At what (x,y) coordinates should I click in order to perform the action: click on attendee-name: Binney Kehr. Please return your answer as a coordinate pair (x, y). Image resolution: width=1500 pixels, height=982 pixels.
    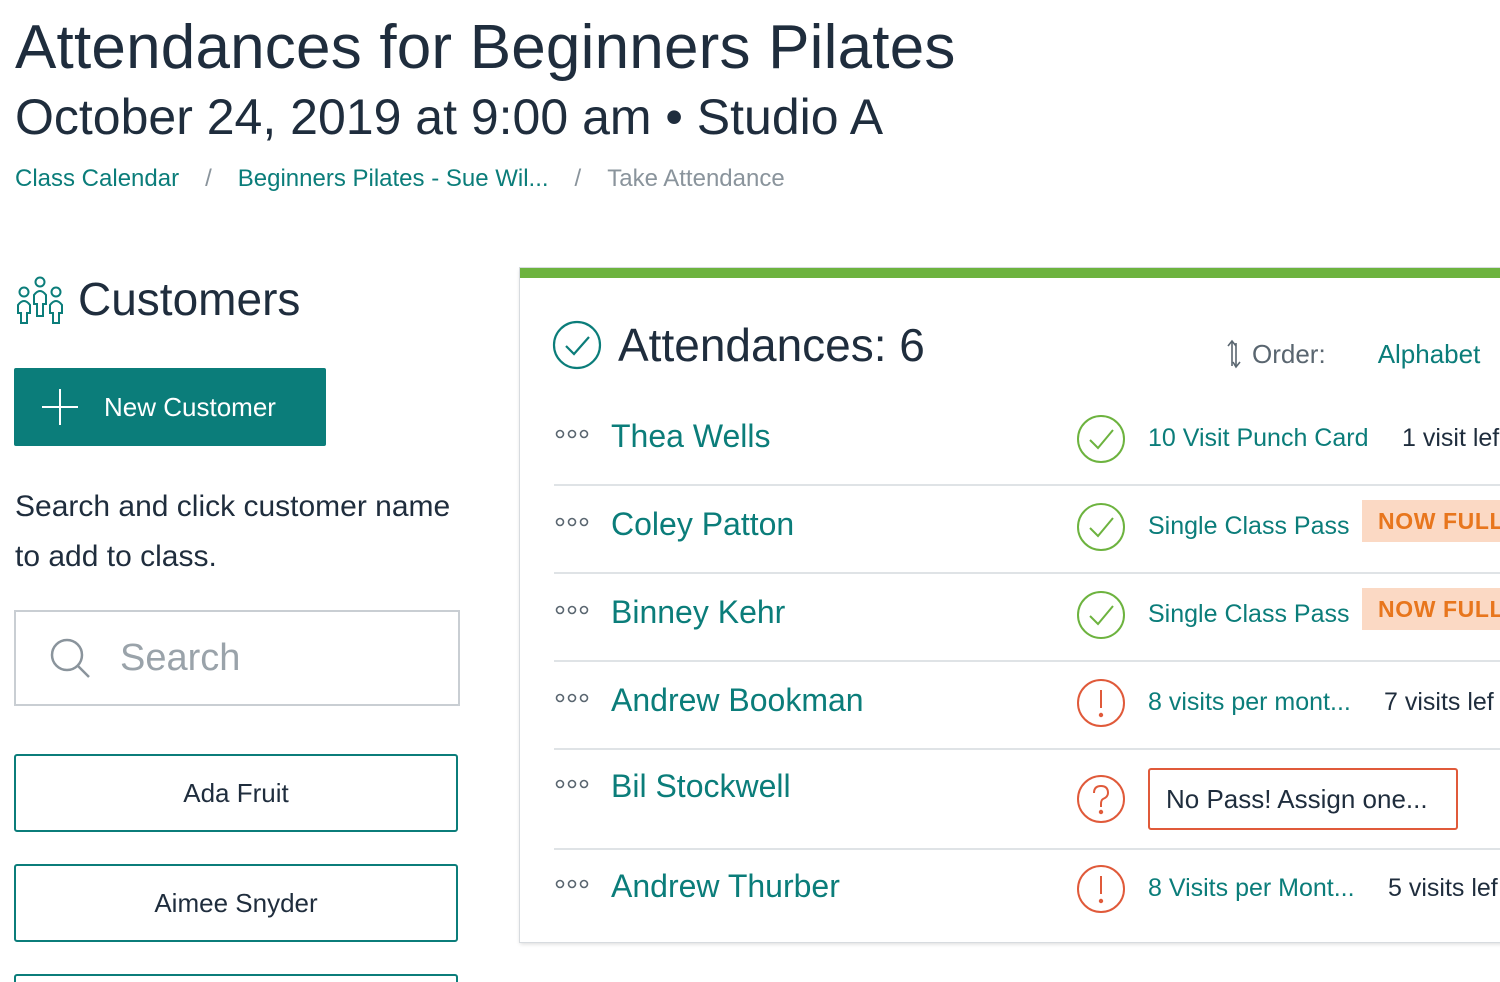
    Looking at the image, I should click on (698, 612).